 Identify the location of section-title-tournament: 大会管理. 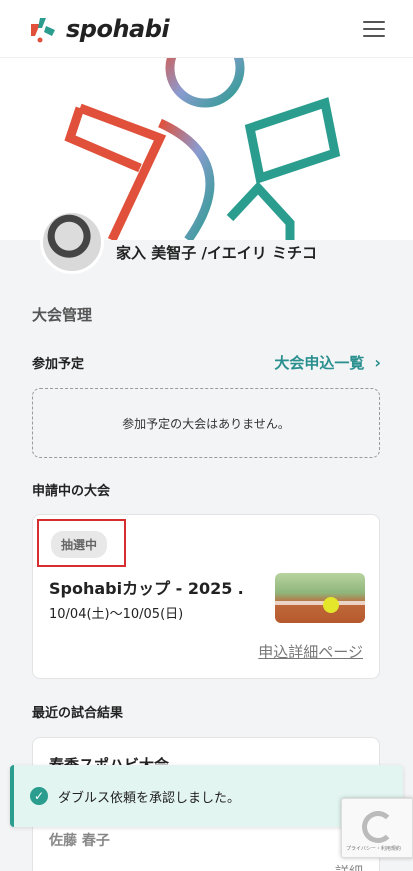
(62, 315).